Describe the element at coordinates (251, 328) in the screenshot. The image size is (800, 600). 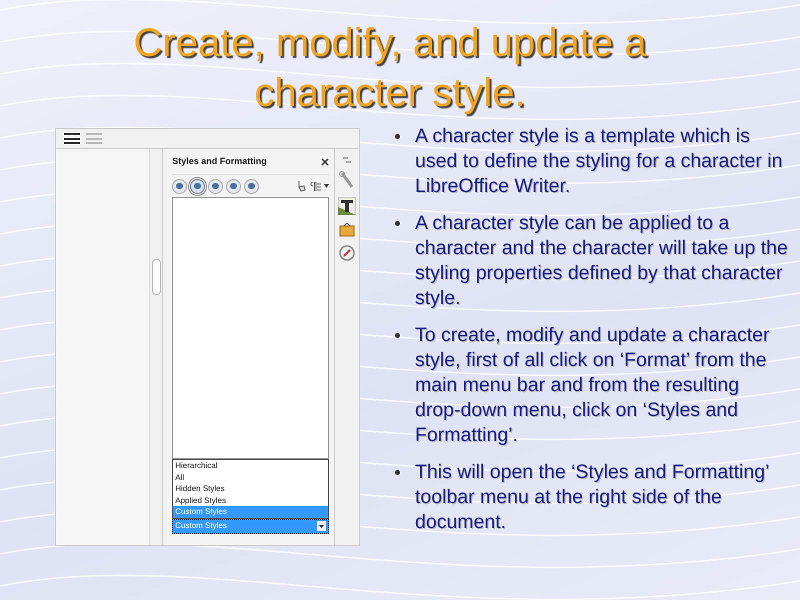
I see `style-list` at that location.